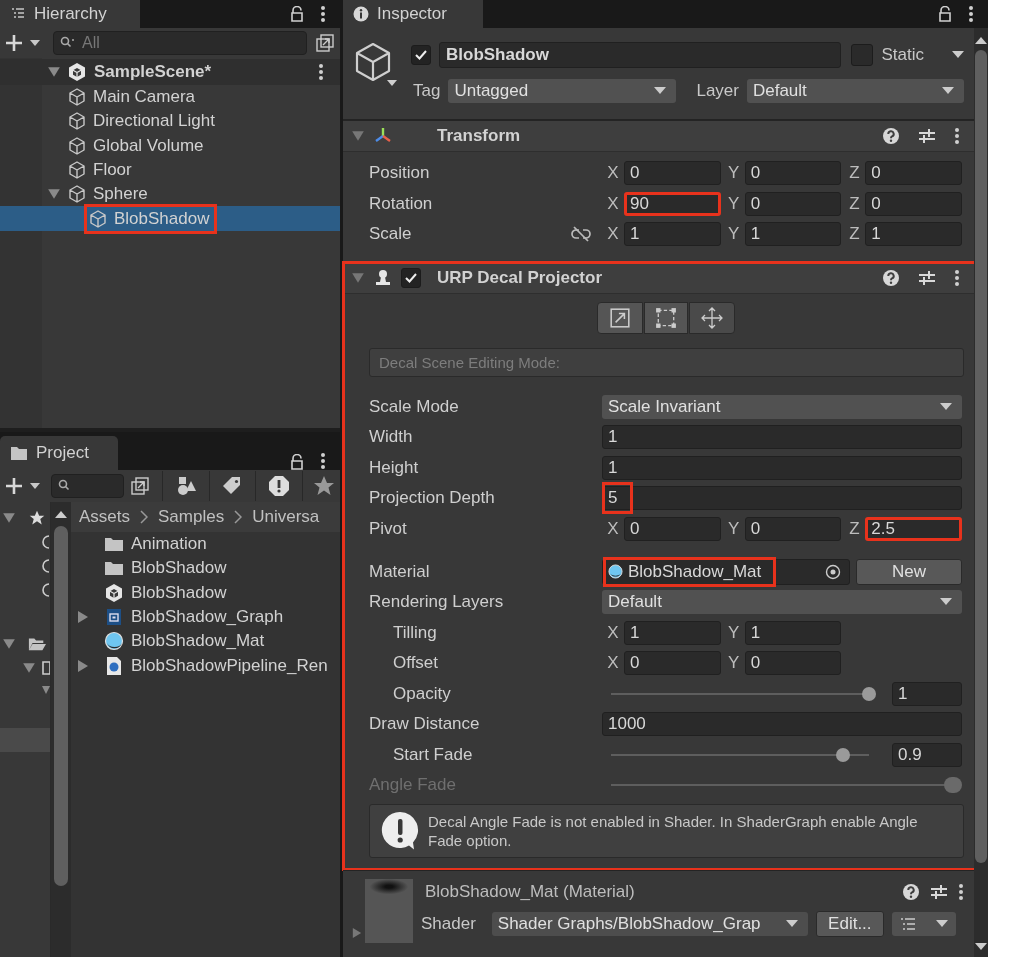  Describe the element at coordinates (421, 55) in the screenshot. I see `active-checkbox` at that location.